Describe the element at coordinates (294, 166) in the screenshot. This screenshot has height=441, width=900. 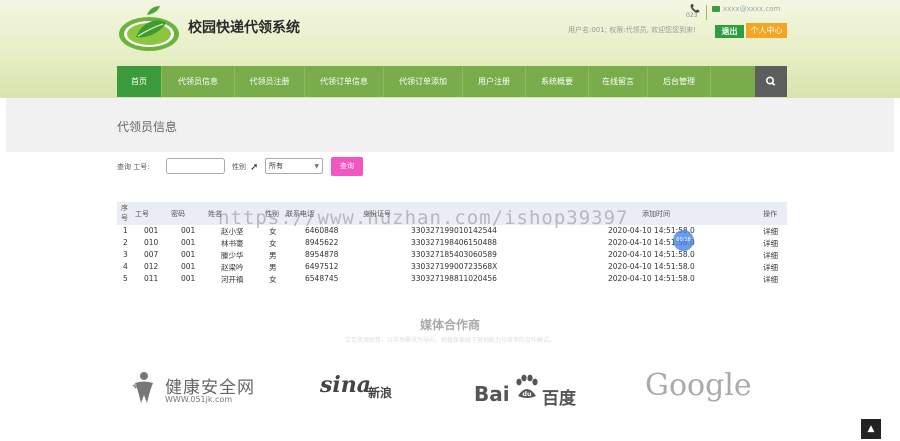
I see `gender-select: 所有 ▼` at that location.